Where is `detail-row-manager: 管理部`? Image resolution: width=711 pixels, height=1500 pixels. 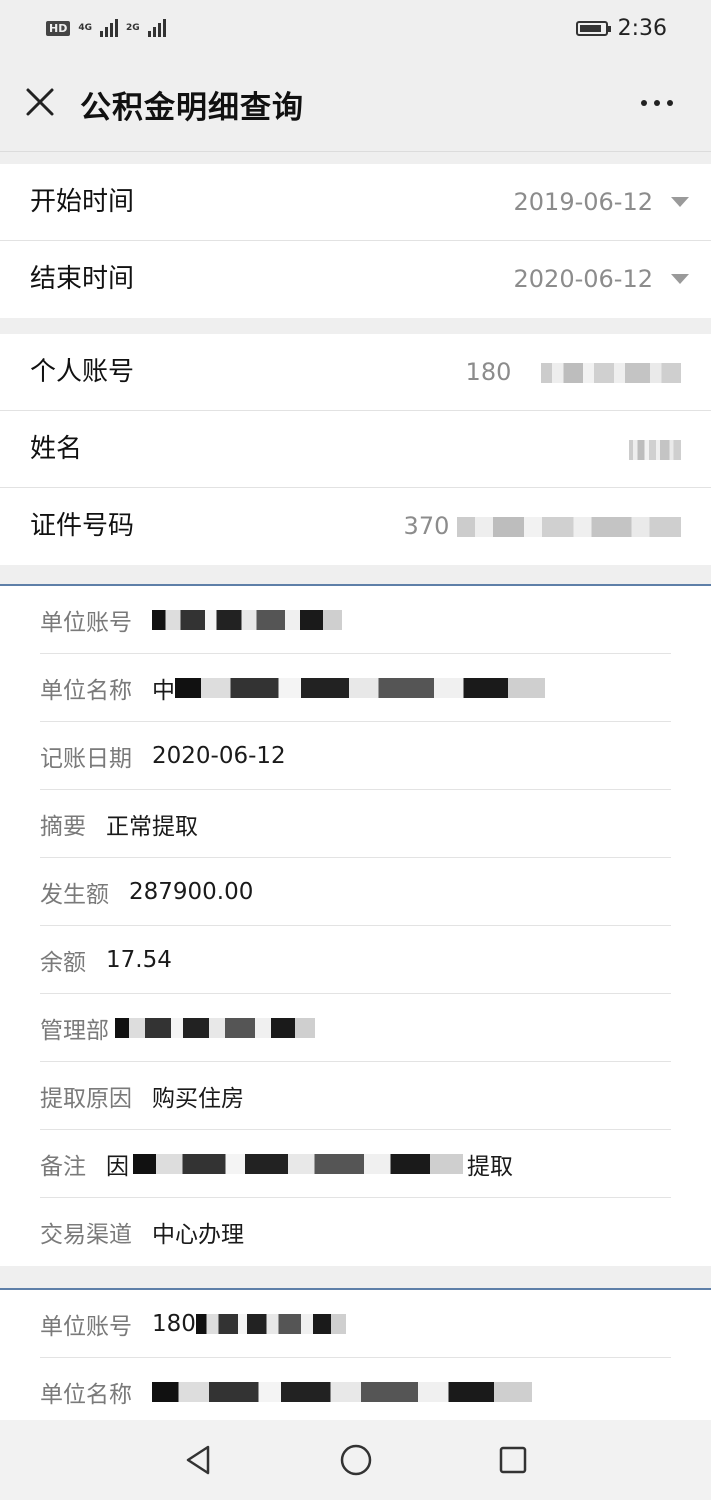
detail-row-manager: 管理部 is located at coordinates (355, 1028).